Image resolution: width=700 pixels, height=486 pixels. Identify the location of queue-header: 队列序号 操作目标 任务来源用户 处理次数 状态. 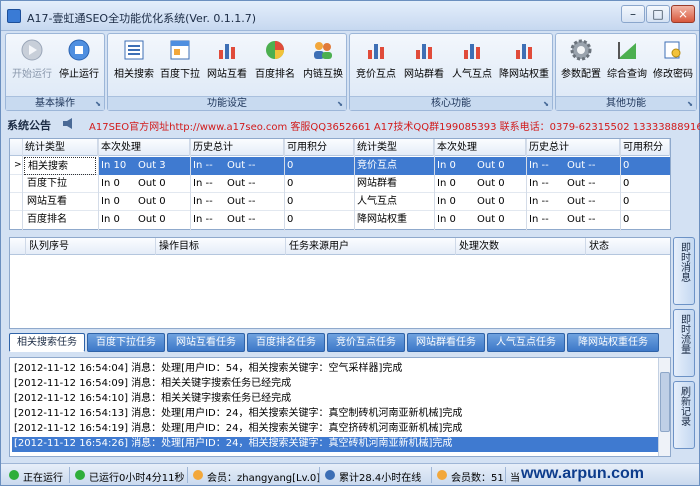
(340, 246).